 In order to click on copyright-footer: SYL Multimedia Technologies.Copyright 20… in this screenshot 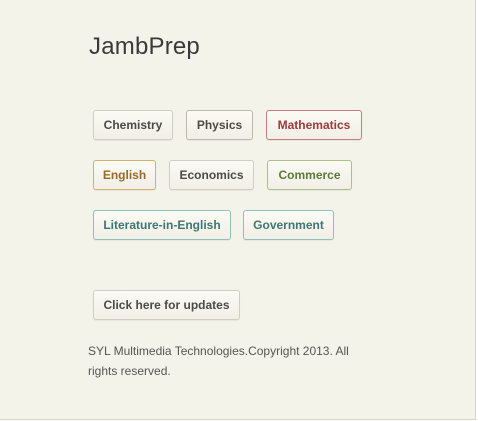, I will do `click(218, 361)`.